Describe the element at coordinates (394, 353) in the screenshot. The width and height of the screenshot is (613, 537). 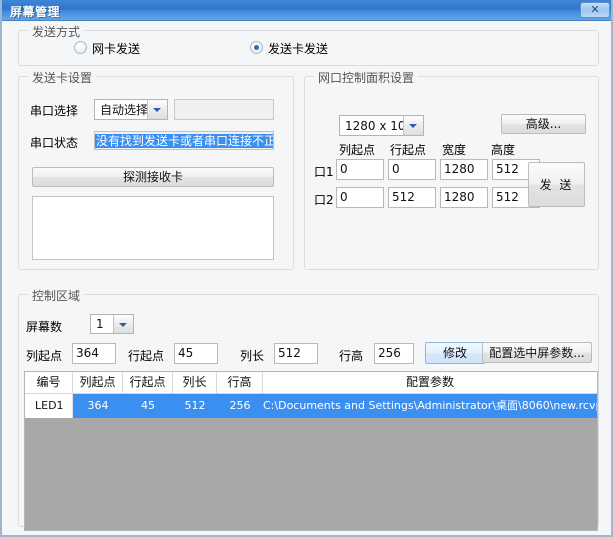
I see `row-height-field: 256` at that location.